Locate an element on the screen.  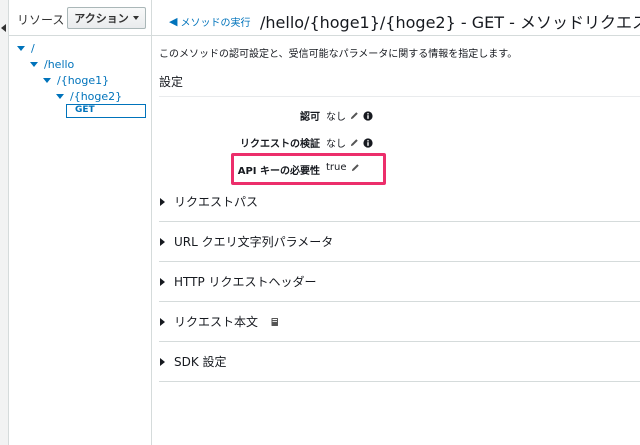
authorization-label: 認可 is located at coordinates (310, 117).